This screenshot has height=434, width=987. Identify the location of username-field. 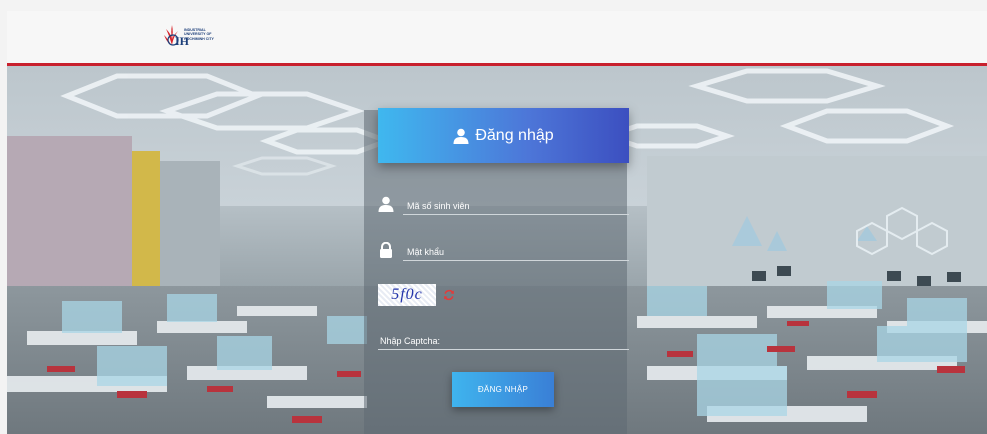
(503, 207).